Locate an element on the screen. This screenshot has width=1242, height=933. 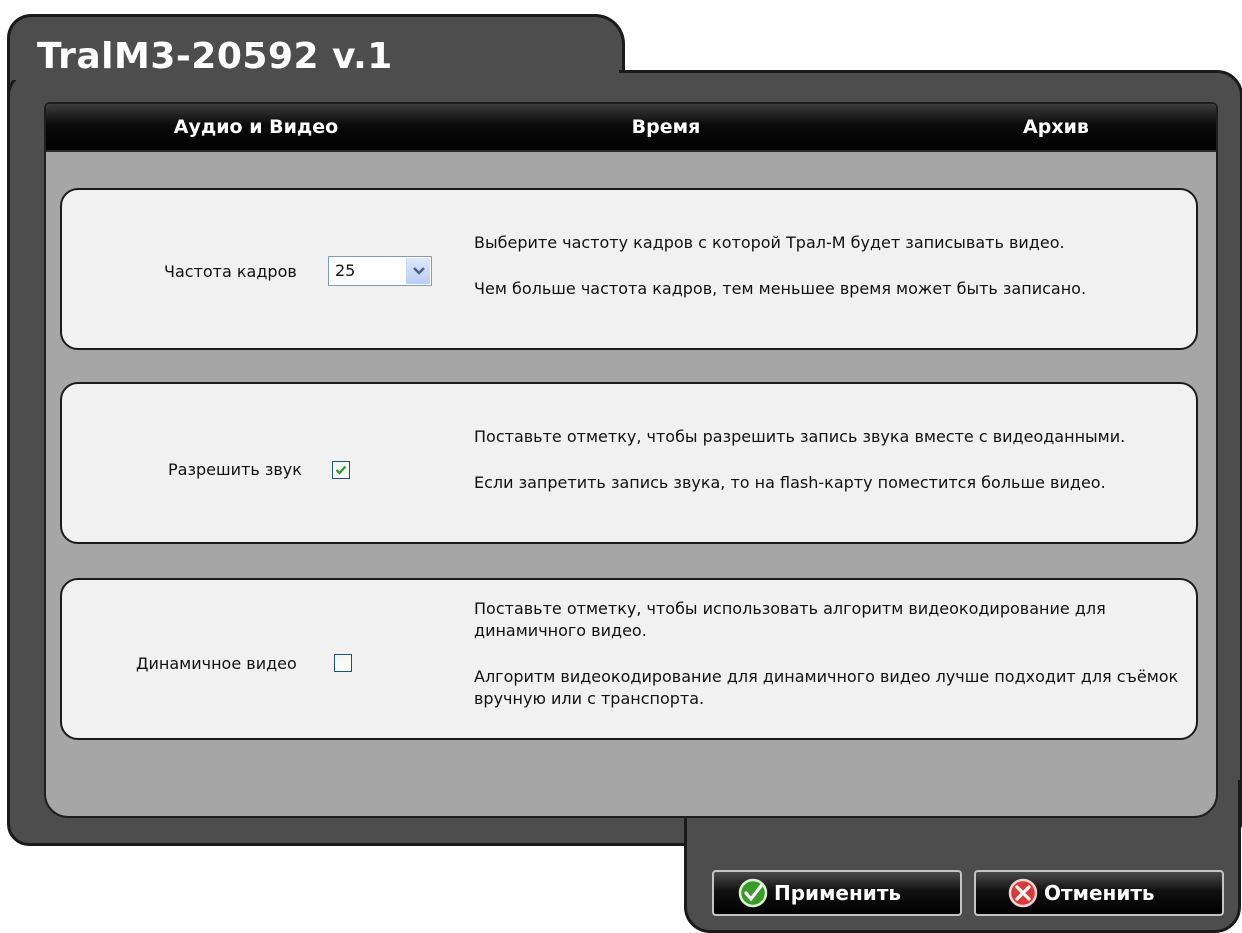
cancel-button: Отменить is located at coordinates (1099, 893).